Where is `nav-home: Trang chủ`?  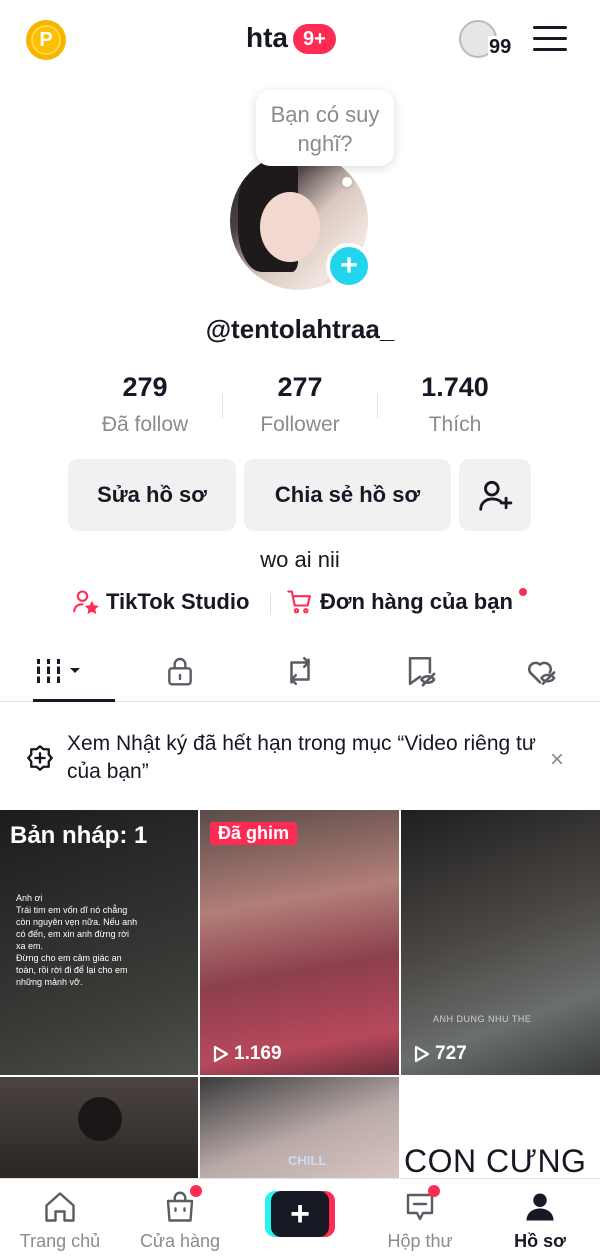 nav-home: Trang chủ is located at coordinates (60, 1218).